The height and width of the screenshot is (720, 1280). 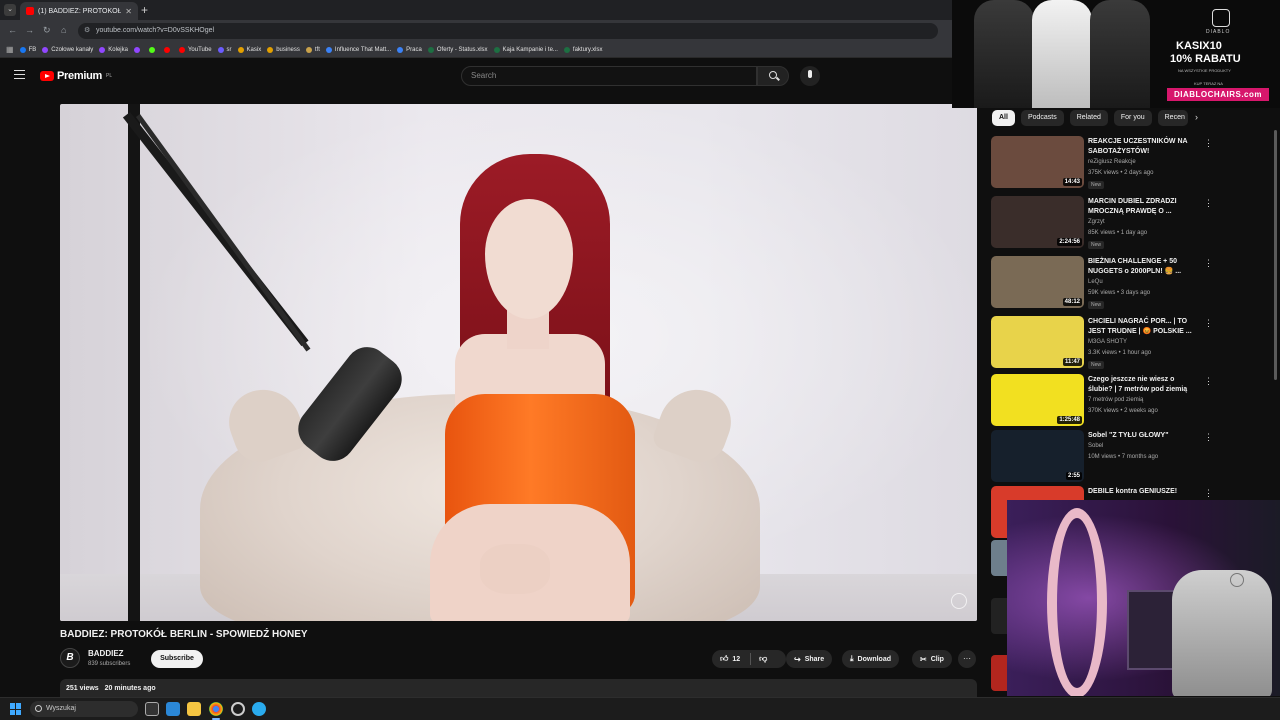 I want to click on bookmark-item: Kasix, so click(x=249, y=49).